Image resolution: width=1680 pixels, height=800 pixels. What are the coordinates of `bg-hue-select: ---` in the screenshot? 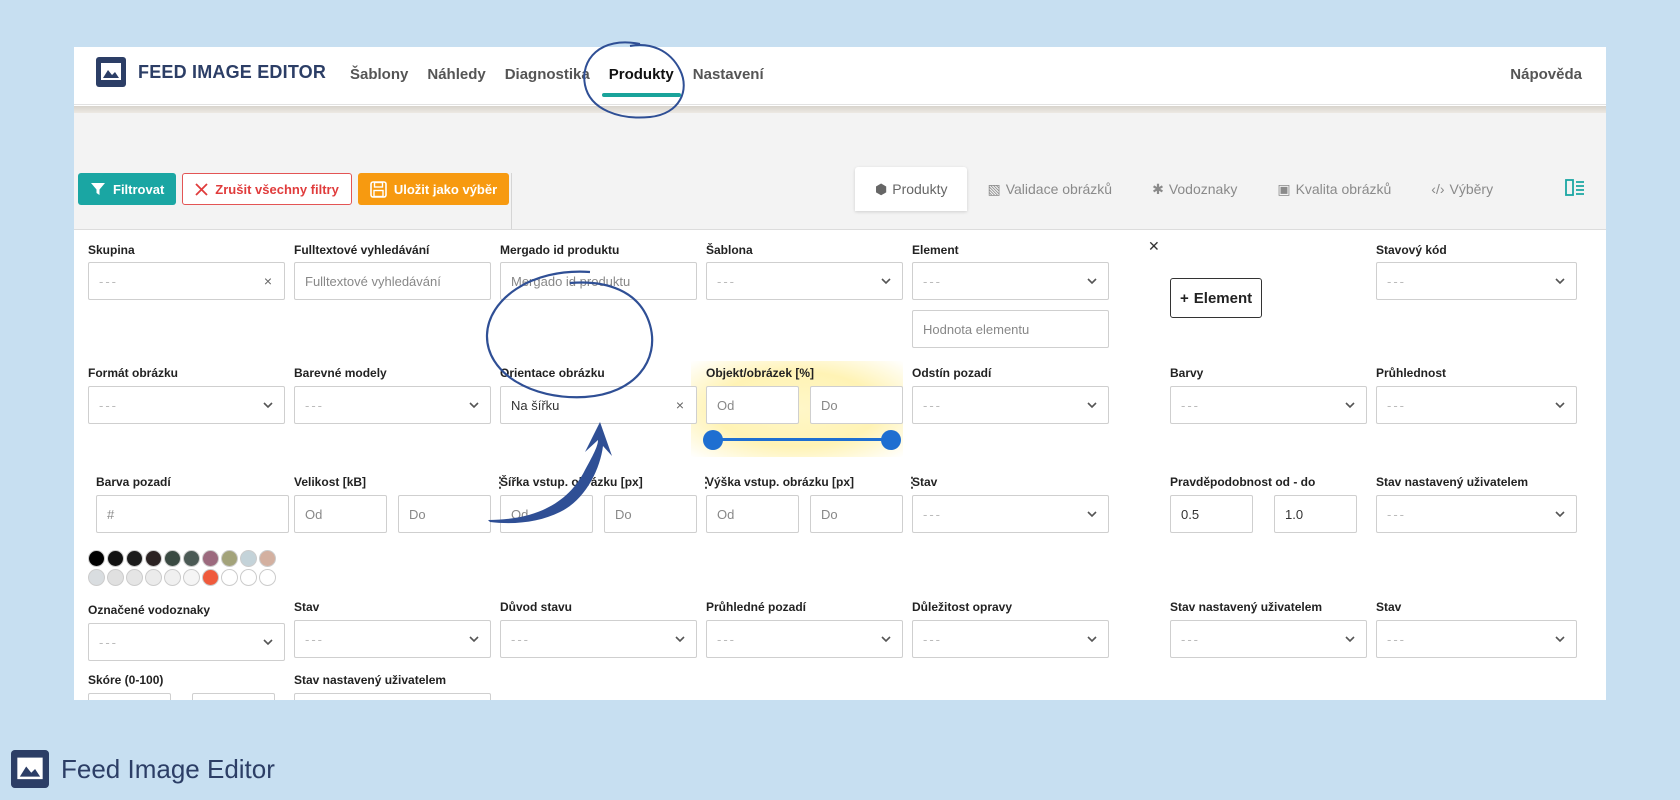 It's located at (1010, 405).